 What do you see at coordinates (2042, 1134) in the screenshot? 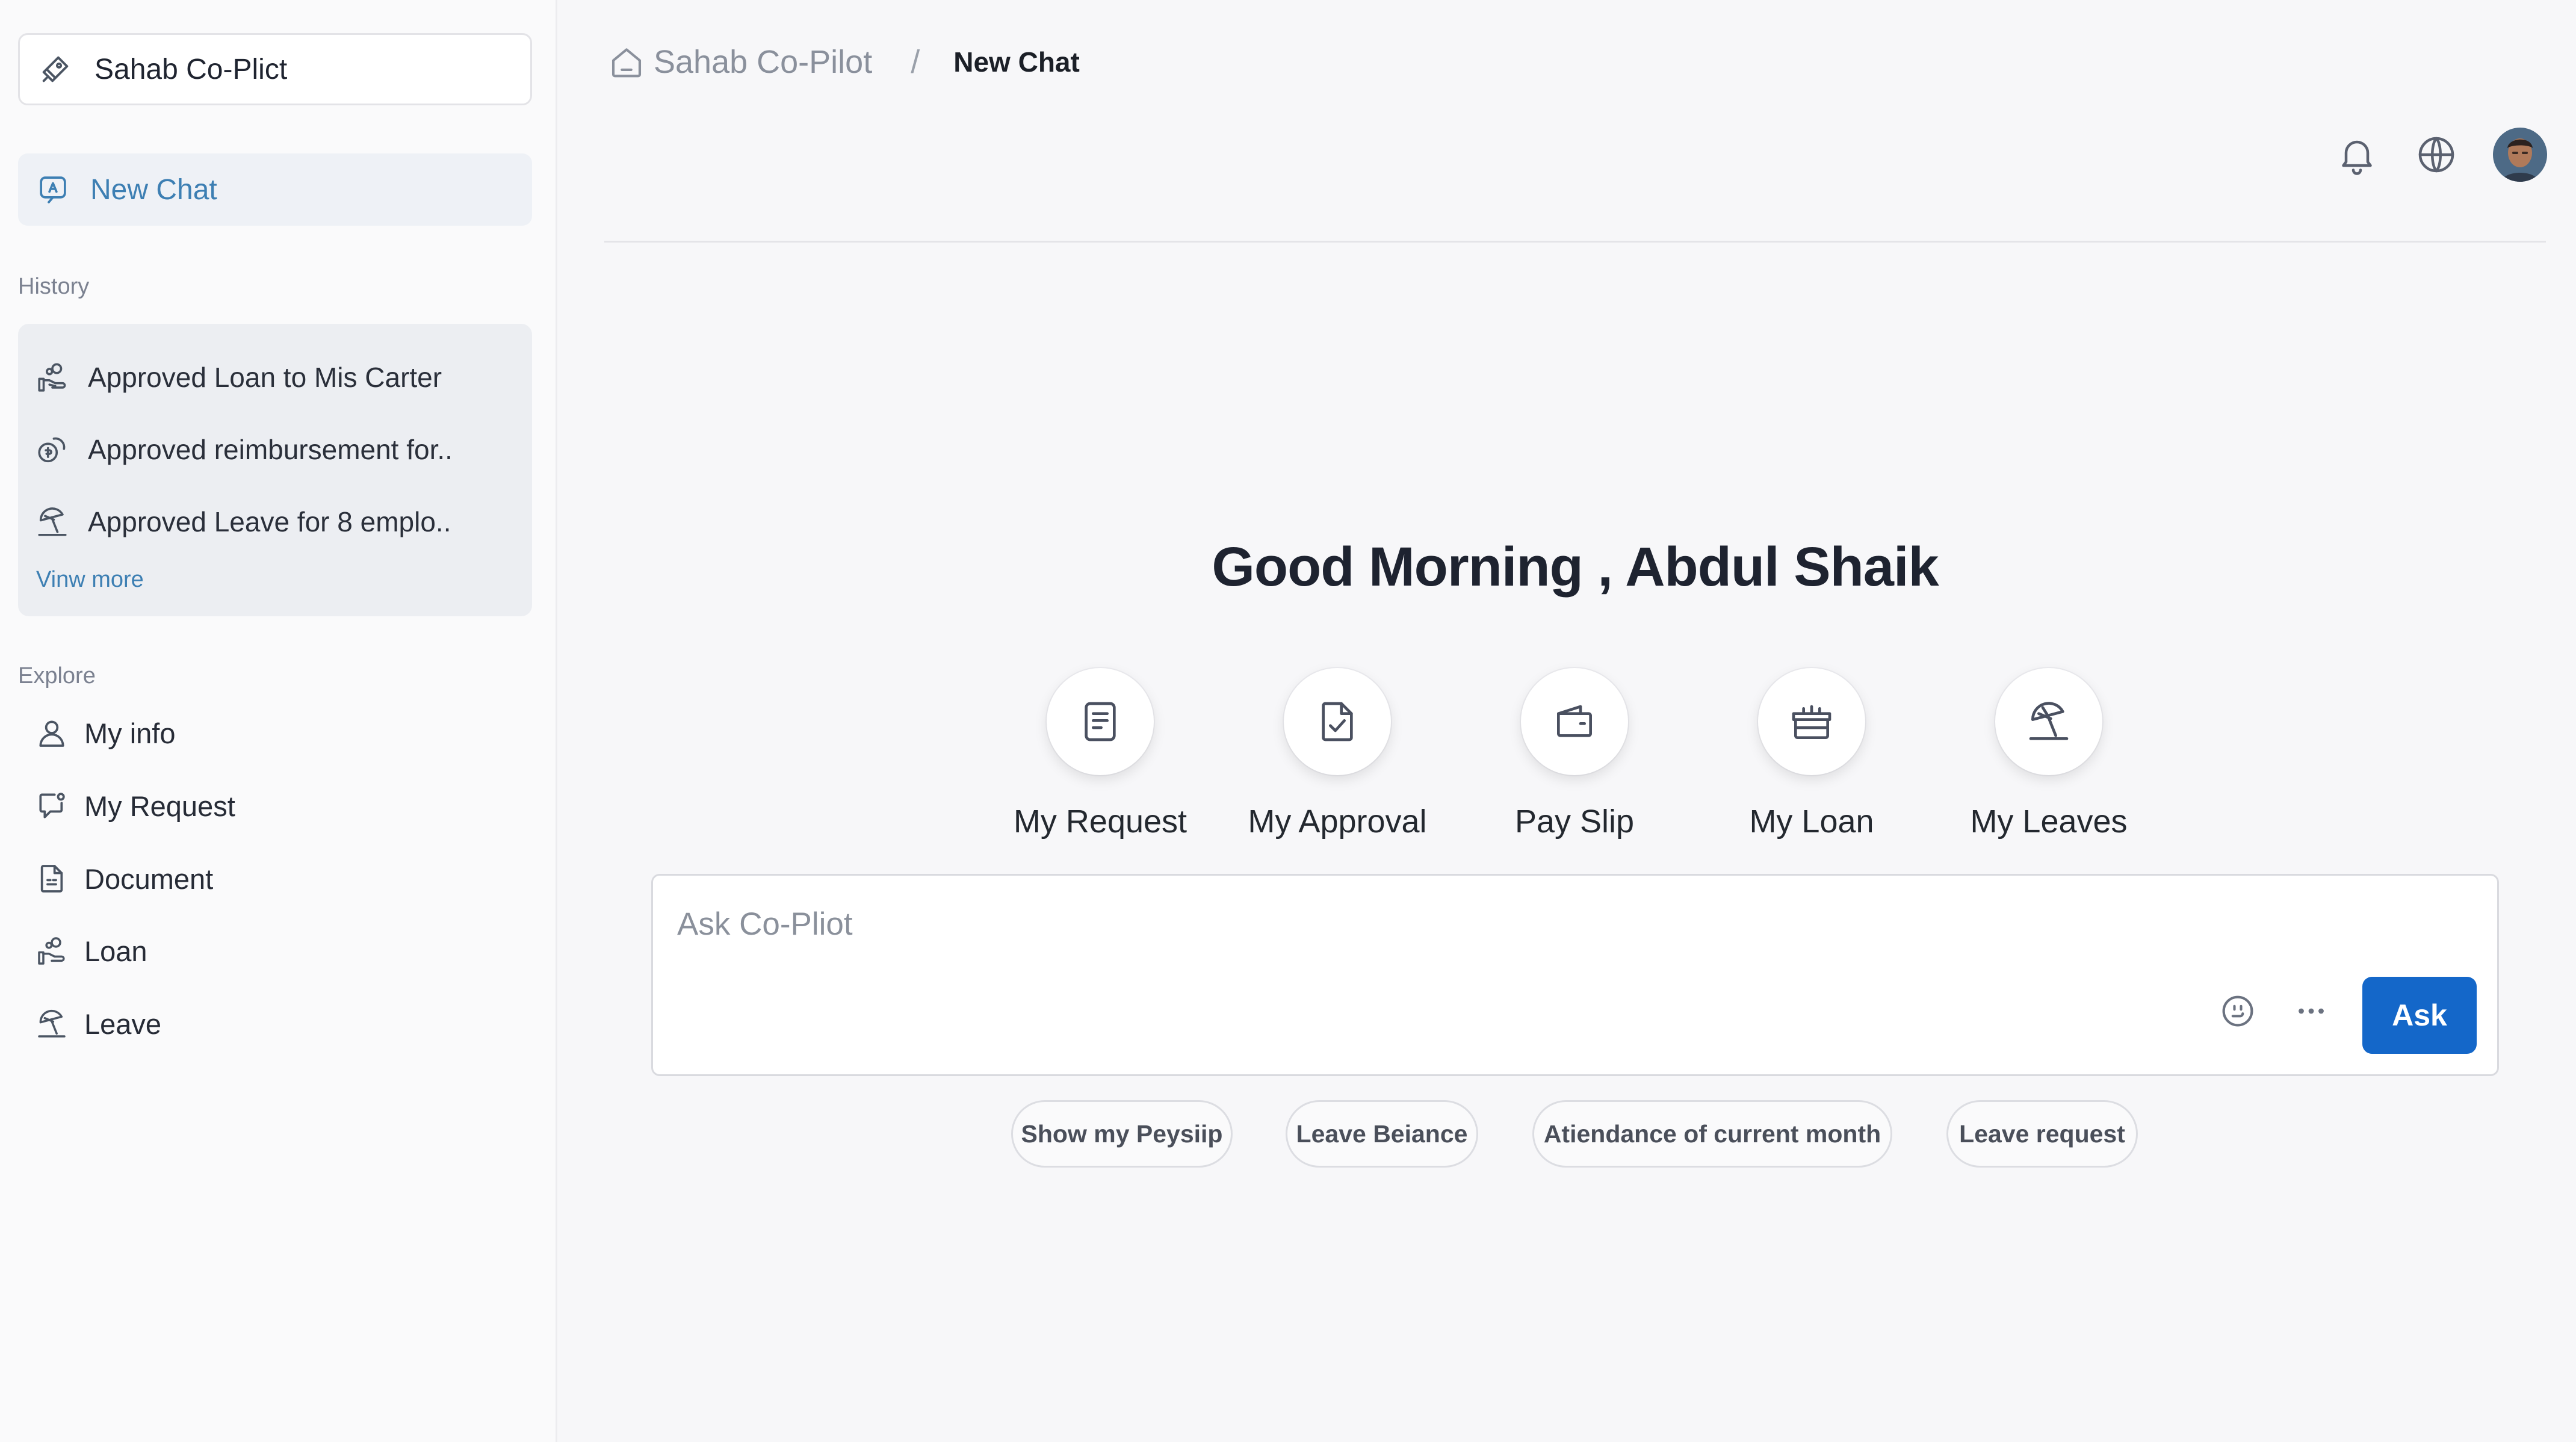
I see `suggestion-chip: Leave request` at bounding box center [2042, 1134].